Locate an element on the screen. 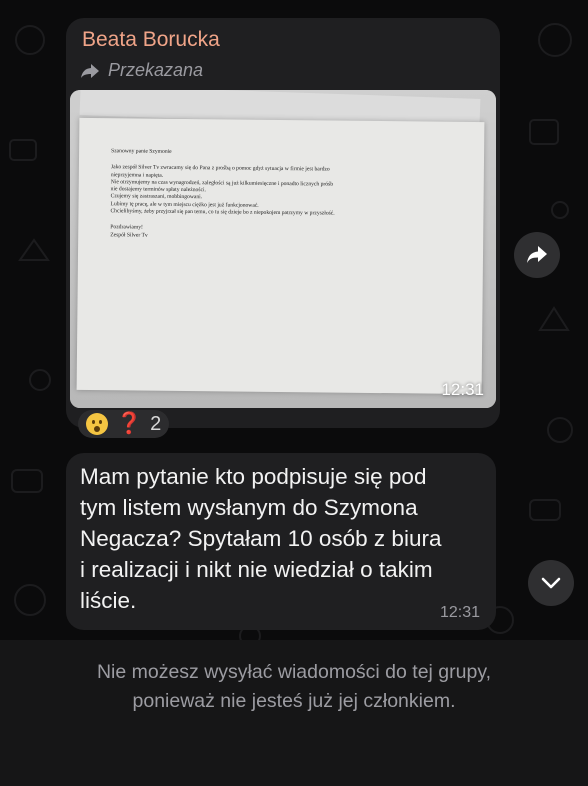 The height and width of the screenshot is (786, 588). message-line: tym listem wysłanym do Szymona is located at coordinates (249, 507).